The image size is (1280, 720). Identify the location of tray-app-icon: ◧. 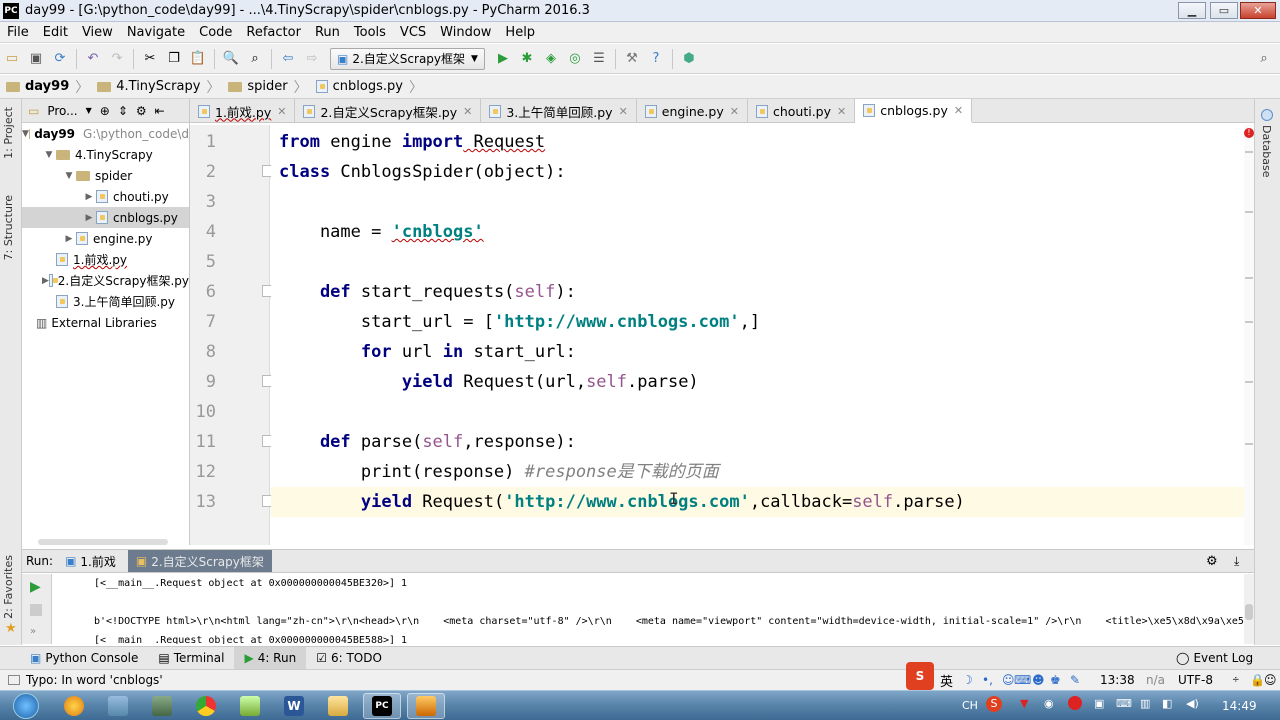
(1167, 703).